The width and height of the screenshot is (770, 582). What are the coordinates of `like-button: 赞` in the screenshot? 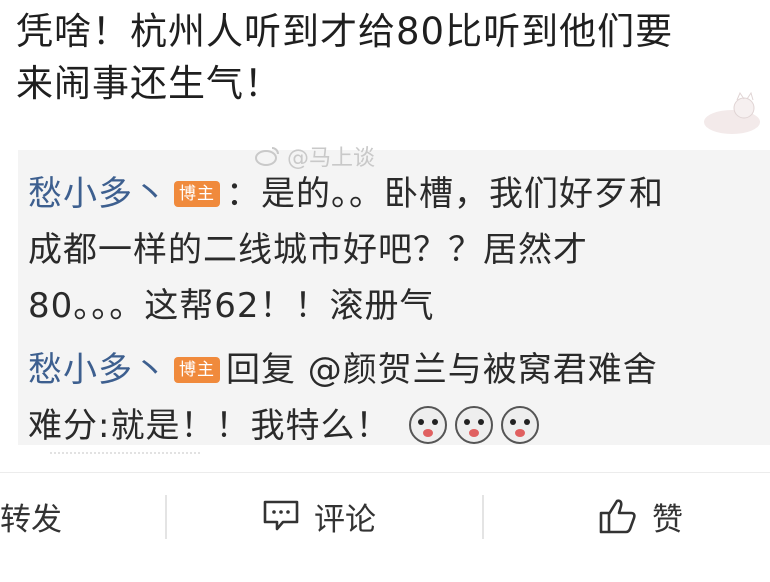 It's located at (640, 516).